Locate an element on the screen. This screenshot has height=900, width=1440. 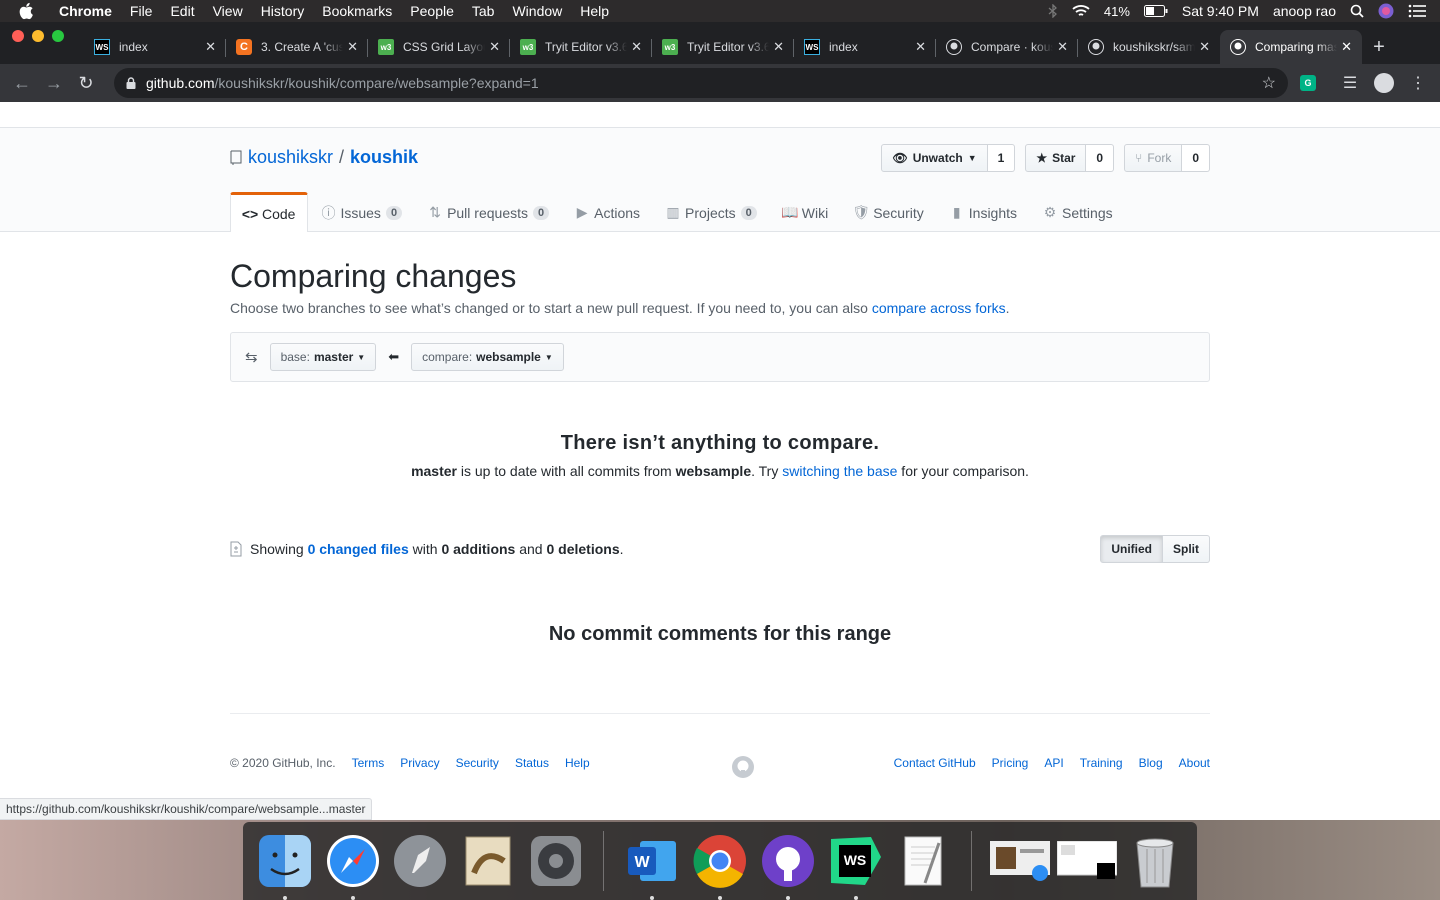
webstorm-icon: WS is located at coordinates (856, 865).